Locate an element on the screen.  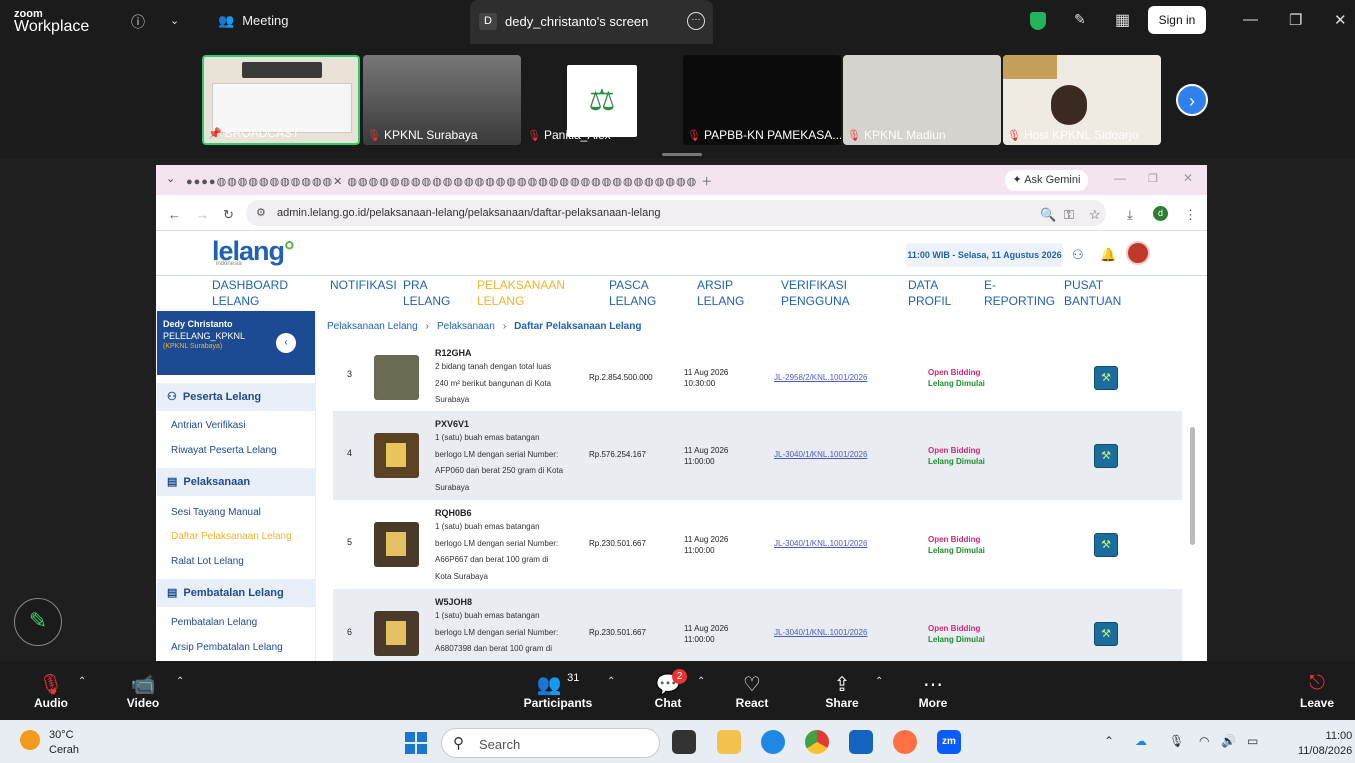
sidebar-section-peserta: ⚇ Peserta Lelang is located at coordinates (236, 397).